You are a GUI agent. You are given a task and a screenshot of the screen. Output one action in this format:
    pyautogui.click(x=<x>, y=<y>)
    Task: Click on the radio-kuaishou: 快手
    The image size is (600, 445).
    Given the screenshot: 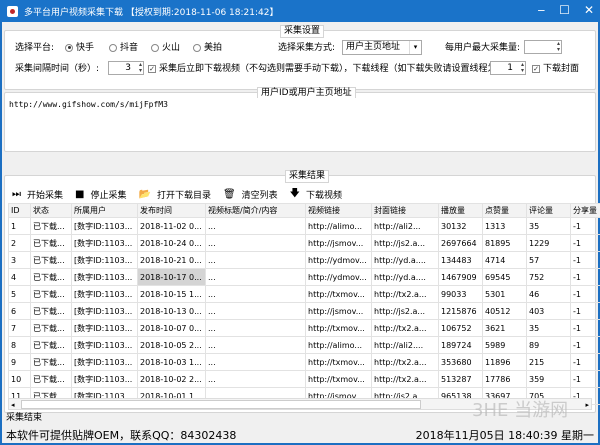 What is the action you would take?
    pyautogui.click(x=79, y=48)
    